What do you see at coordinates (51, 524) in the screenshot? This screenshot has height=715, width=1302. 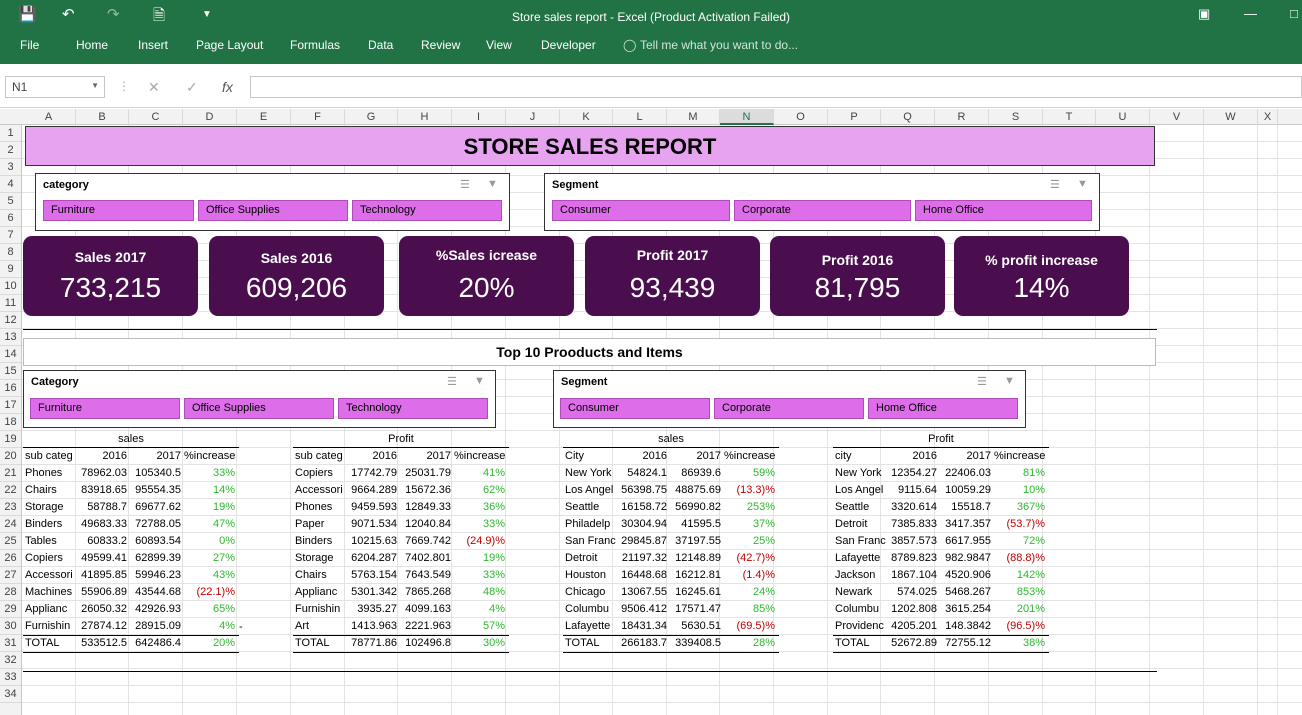 I see `table-cell: Binders` at bounding box center [51, 524].